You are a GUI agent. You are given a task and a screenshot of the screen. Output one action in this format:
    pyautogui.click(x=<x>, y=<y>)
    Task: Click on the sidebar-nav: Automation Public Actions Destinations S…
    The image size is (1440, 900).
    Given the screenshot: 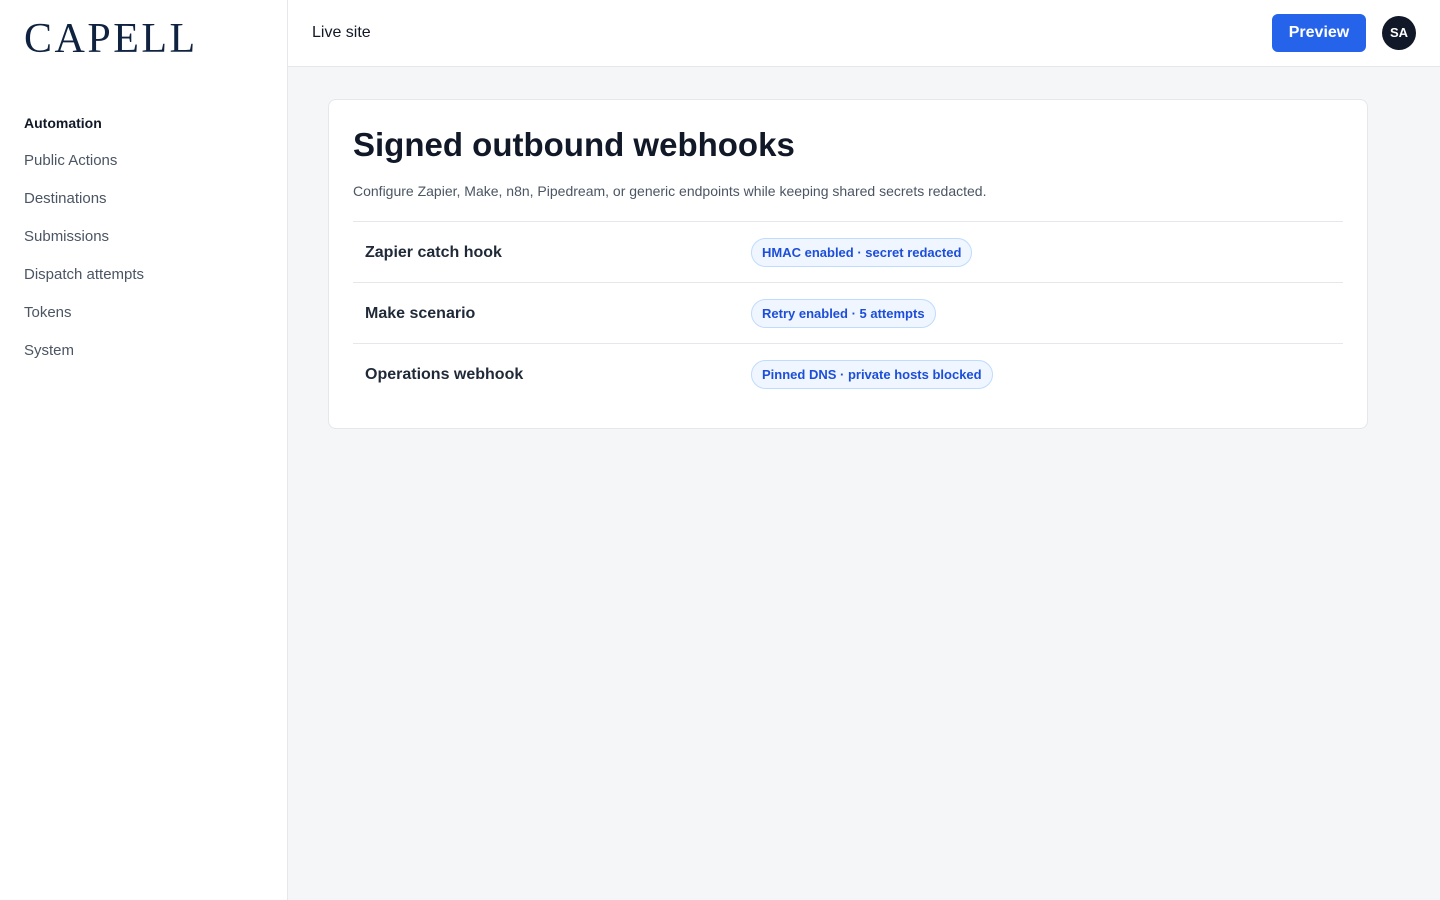 What is the action you would take?
    pyautogui.click(x=143, y=237)
    